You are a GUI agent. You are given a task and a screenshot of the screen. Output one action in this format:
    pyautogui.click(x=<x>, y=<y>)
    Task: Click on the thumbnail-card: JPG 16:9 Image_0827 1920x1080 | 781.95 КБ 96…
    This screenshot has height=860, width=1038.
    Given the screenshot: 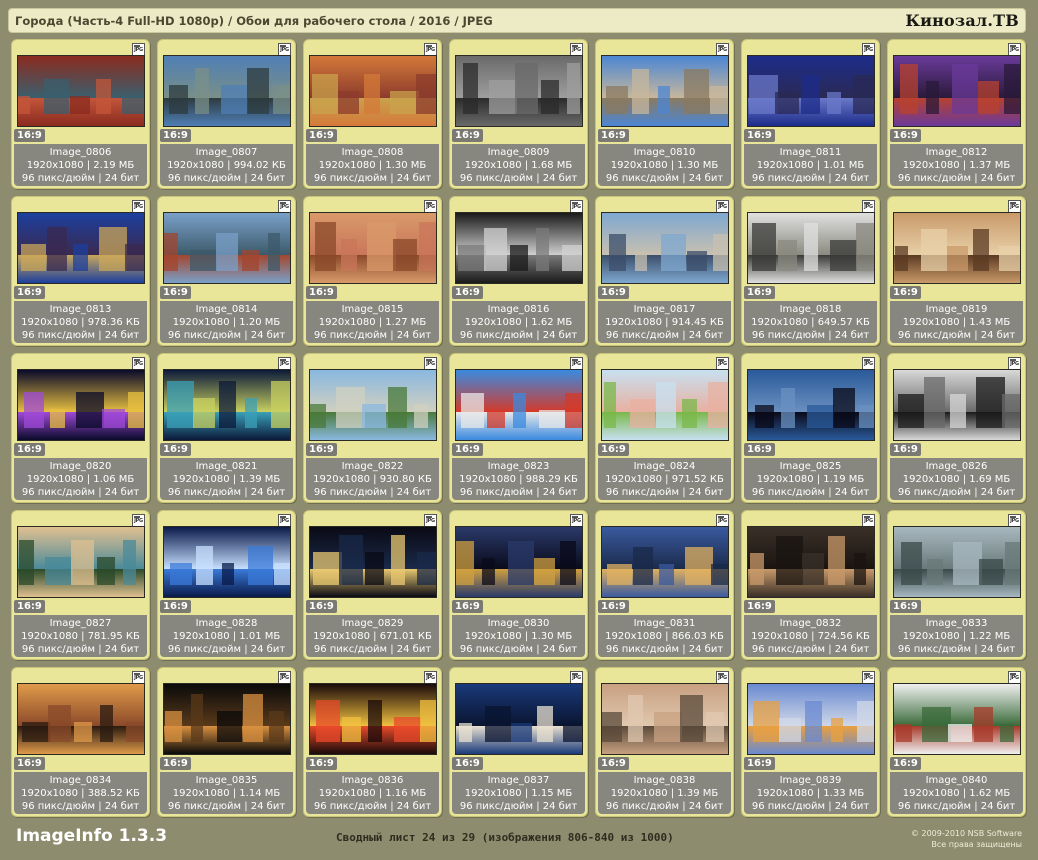 What is the action you would take?
    pyautogui.click(x=80, y=585)
    